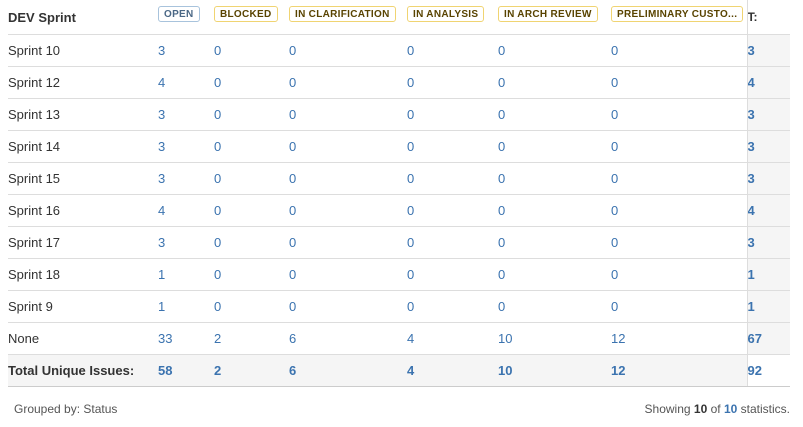  What do you see at coordinates (186, 338) in the screenshot?
I see `count-link: 33` at bounding box center [186, 338].